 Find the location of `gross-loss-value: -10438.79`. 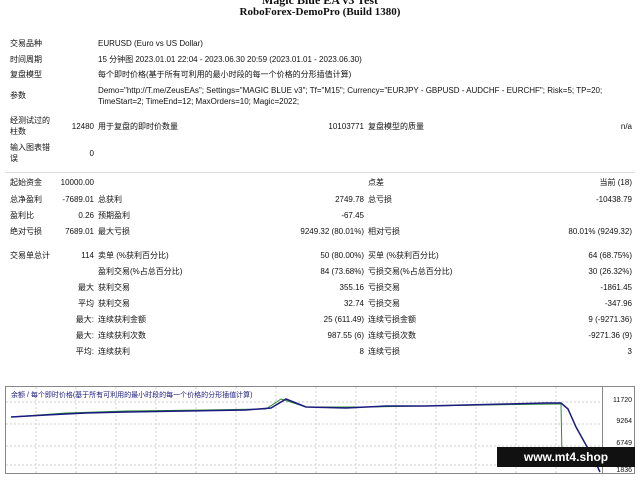

gross-loss-value: -10438.79 is located at coordinates (613, 199).